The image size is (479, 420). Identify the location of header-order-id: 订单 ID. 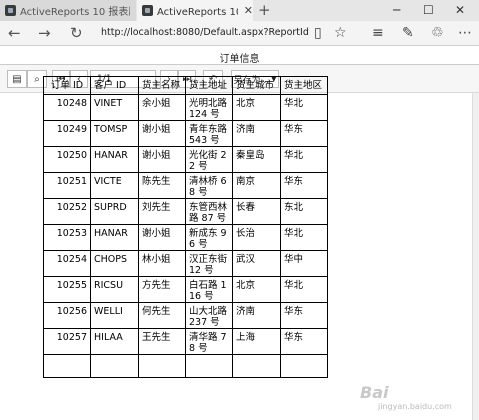
(67, 85).